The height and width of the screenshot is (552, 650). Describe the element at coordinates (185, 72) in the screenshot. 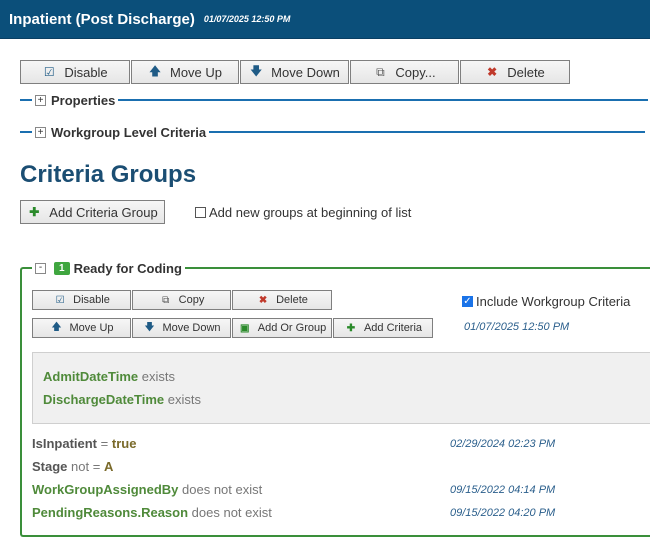

I see `move-up-button: 🡅 Move Up` at that location.